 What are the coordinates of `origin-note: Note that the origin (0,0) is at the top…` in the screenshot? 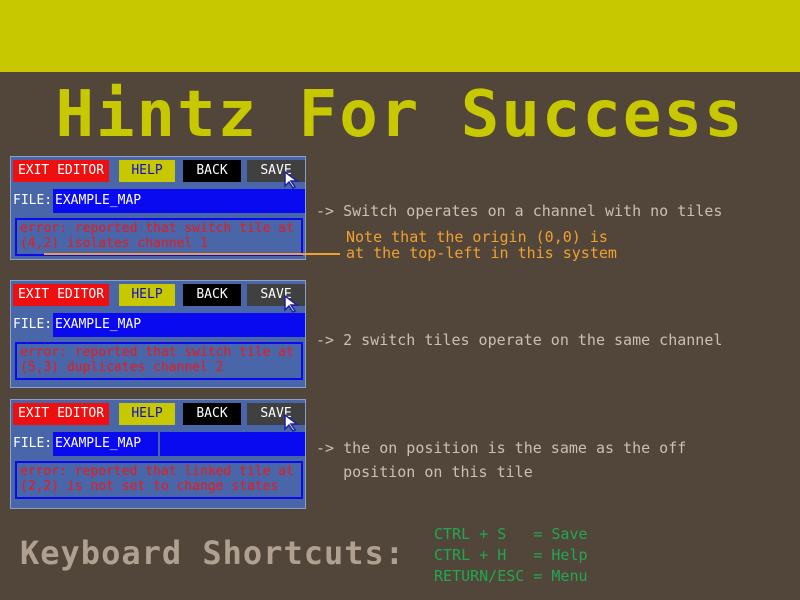 It's located at (481, 245).